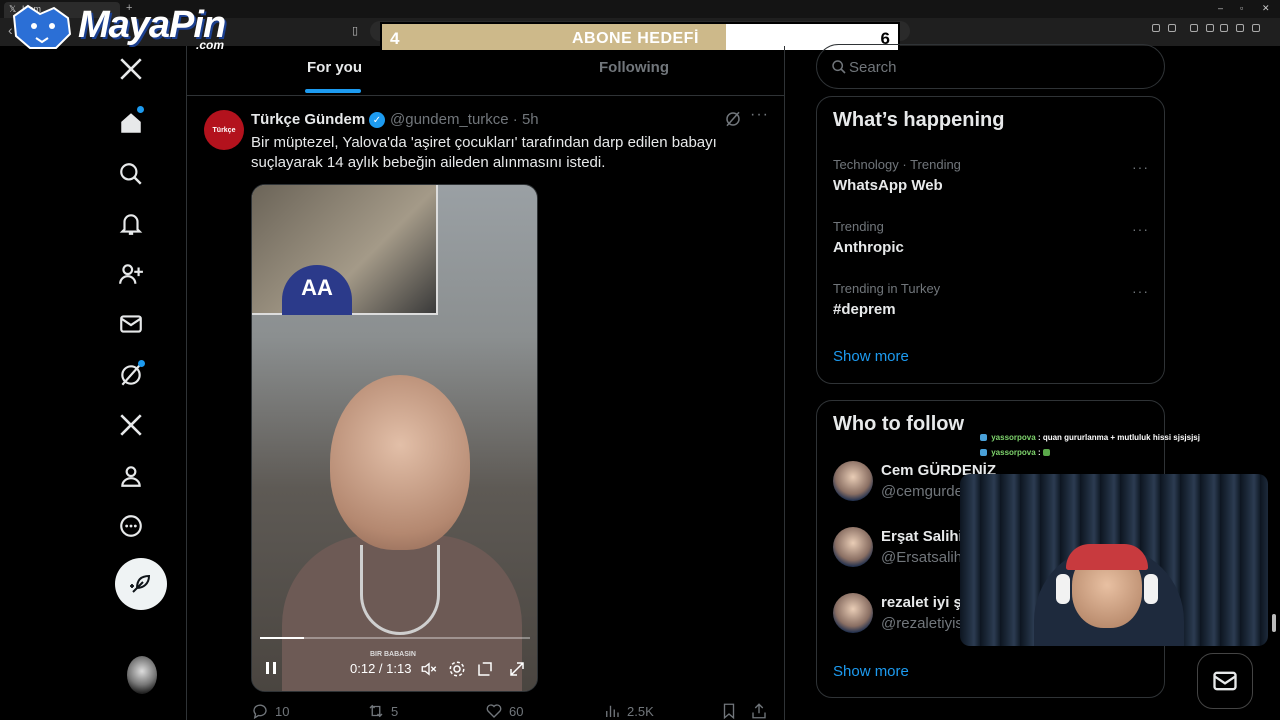 The height and width of the screenshot is (720, 1280). What do you see at coordinates (121, 27) in the screenshot?
I see `stream-logo: MayaPin .com` at bounding box center [121, 27].